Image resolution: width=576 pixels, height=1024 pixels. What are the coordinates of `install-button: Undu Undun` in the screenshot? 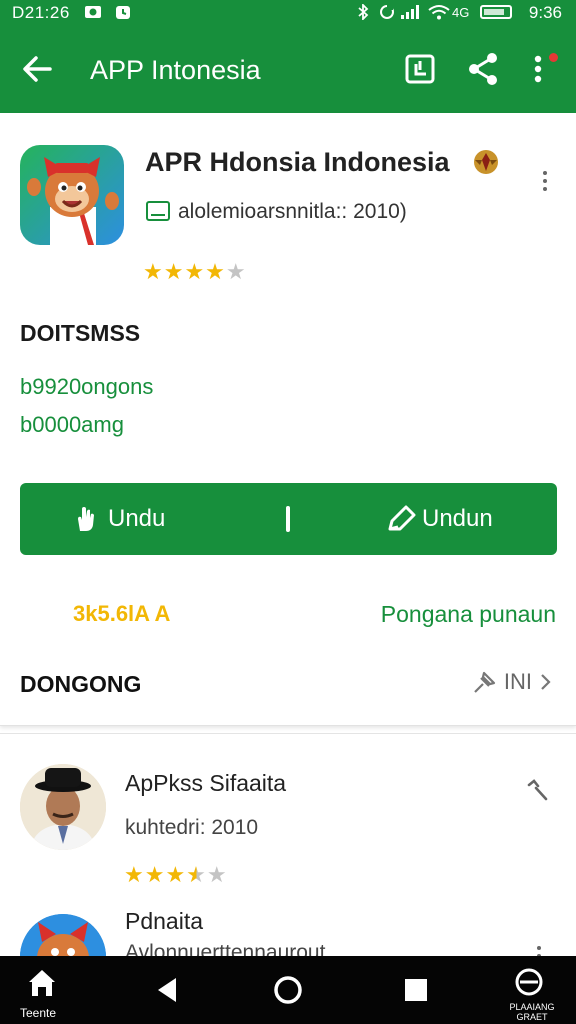 It's located at (288, 519).